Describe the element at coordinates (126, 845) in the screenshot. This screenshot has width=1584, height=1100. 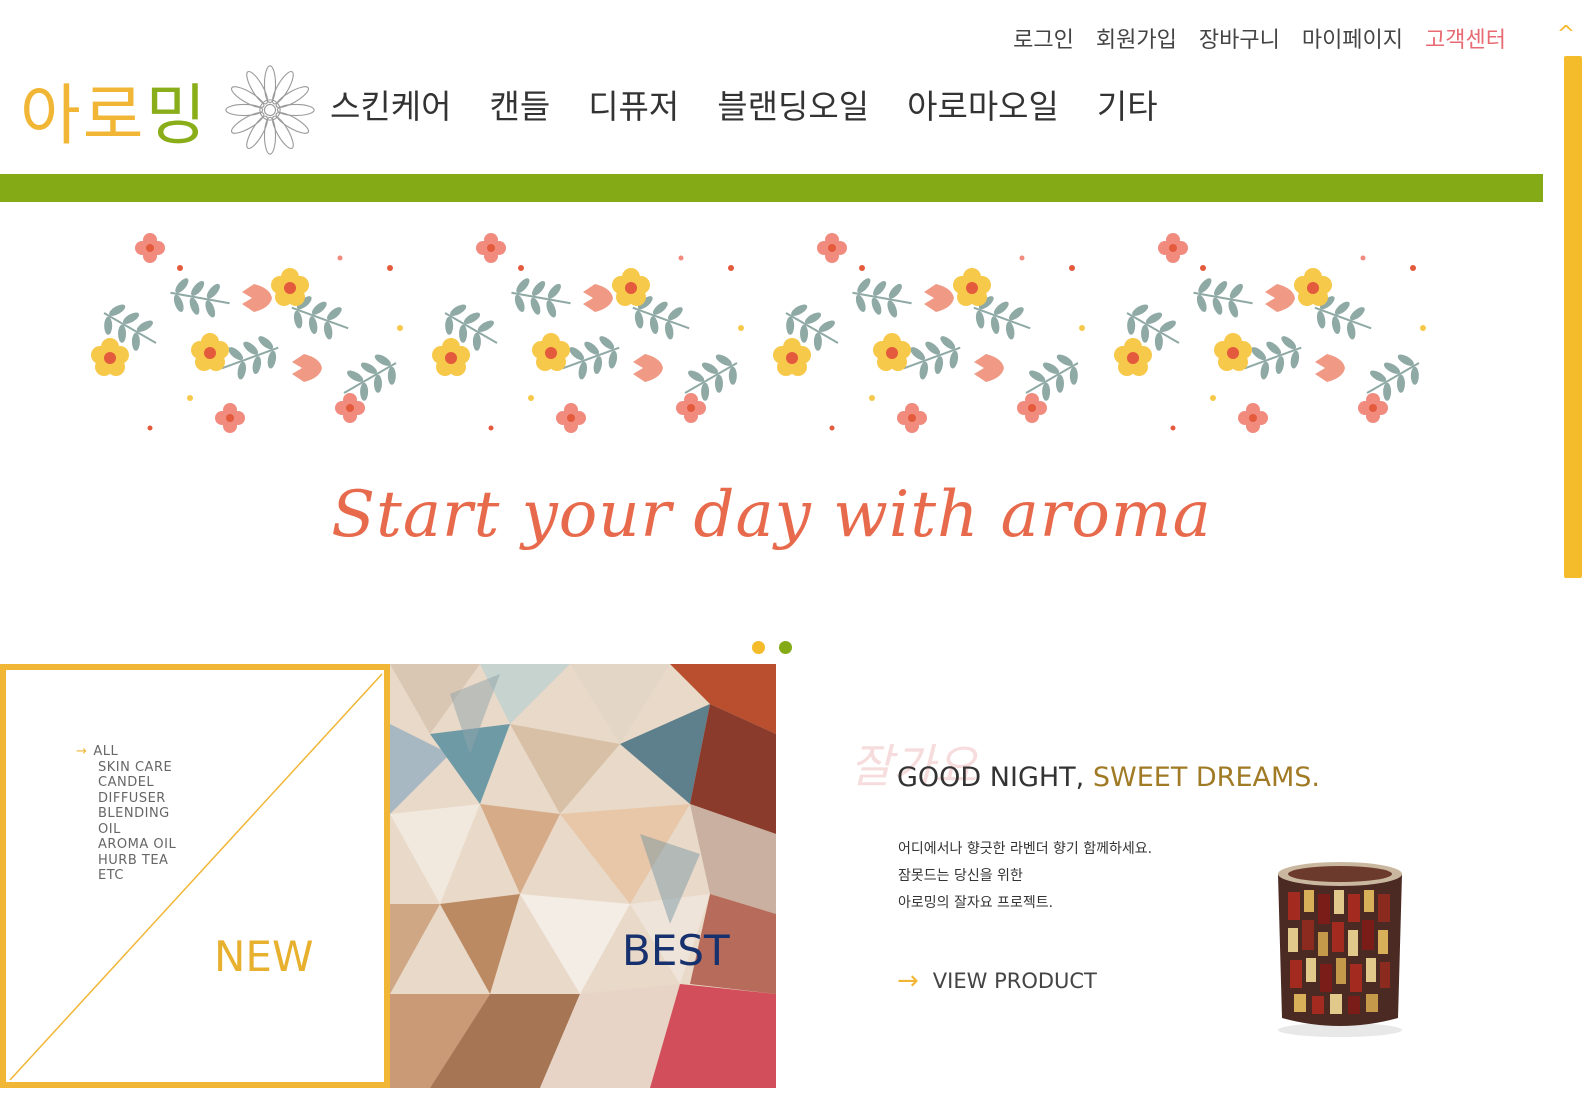
I see `category-item-aroma-oil: AROMA OIL` at that location.